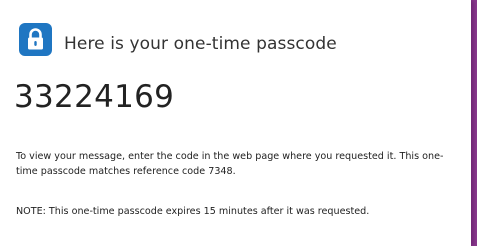  What do you see at coordinates (35, 39) in the screenshot?
I see `lock-icon` at bounding box center [35, 39].